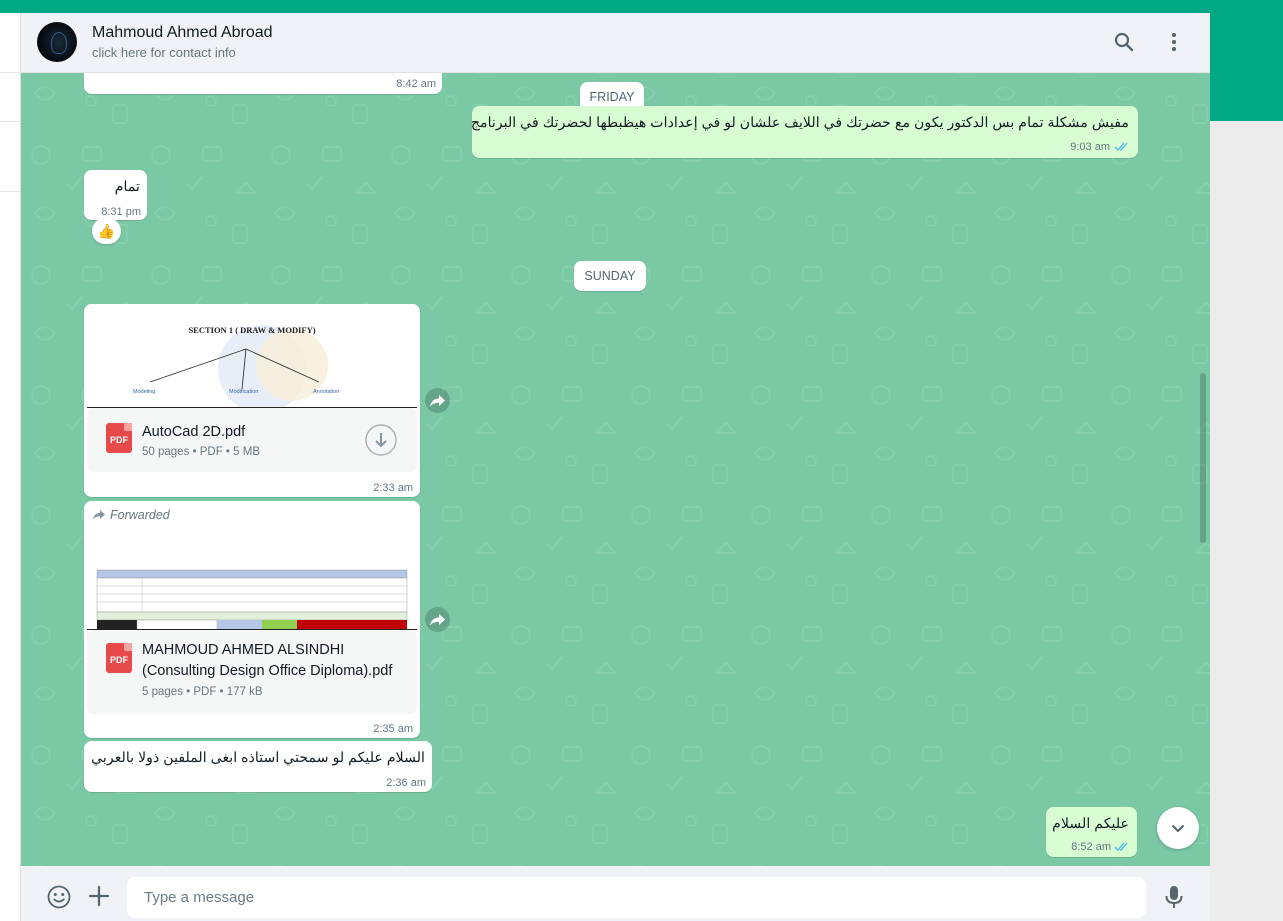 The width and height of the screenshot is (1283, 921). I want to click on message-bubble-incoming: تمام 8:31 pm, so click(115, 195).